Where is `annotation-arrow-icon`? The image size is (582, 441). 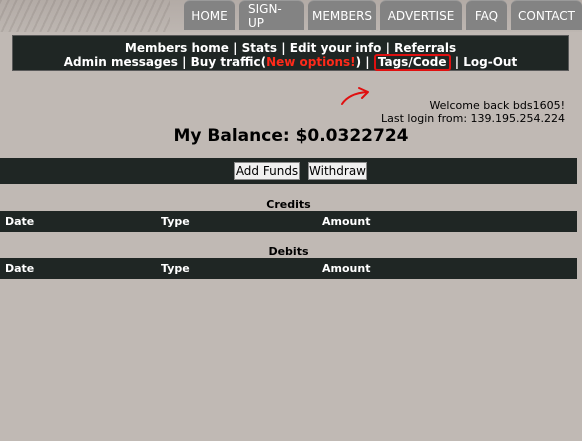 annotation-arrow-icon is located at coordinates (355, 96).